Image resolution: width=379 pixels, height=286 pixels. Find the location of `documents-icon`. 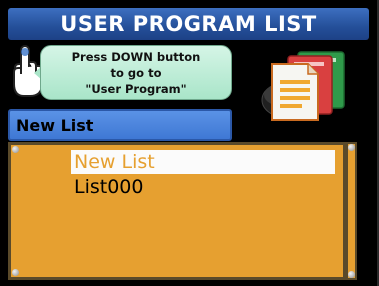

documents-icon is located at coordinates (303, 86).